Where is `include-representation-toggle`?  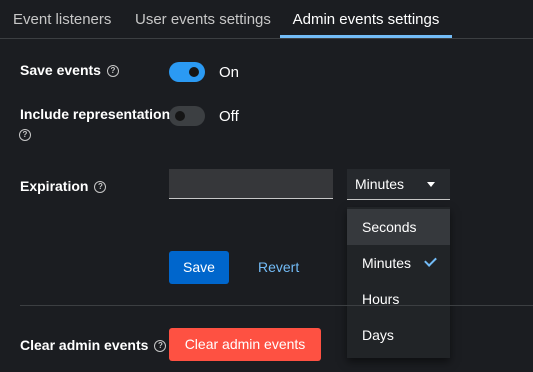 include-representation-toggle is located at coordinates (187, 116).